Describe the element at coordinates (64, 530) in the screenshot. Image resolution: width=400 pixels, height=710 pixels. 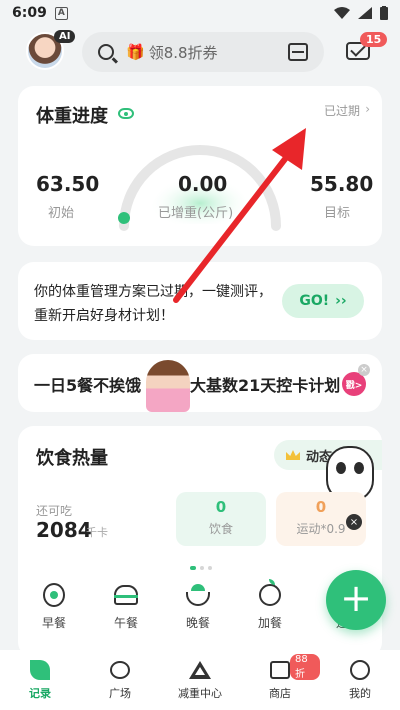
I see `remaining-calories-value: 2084` at that location.